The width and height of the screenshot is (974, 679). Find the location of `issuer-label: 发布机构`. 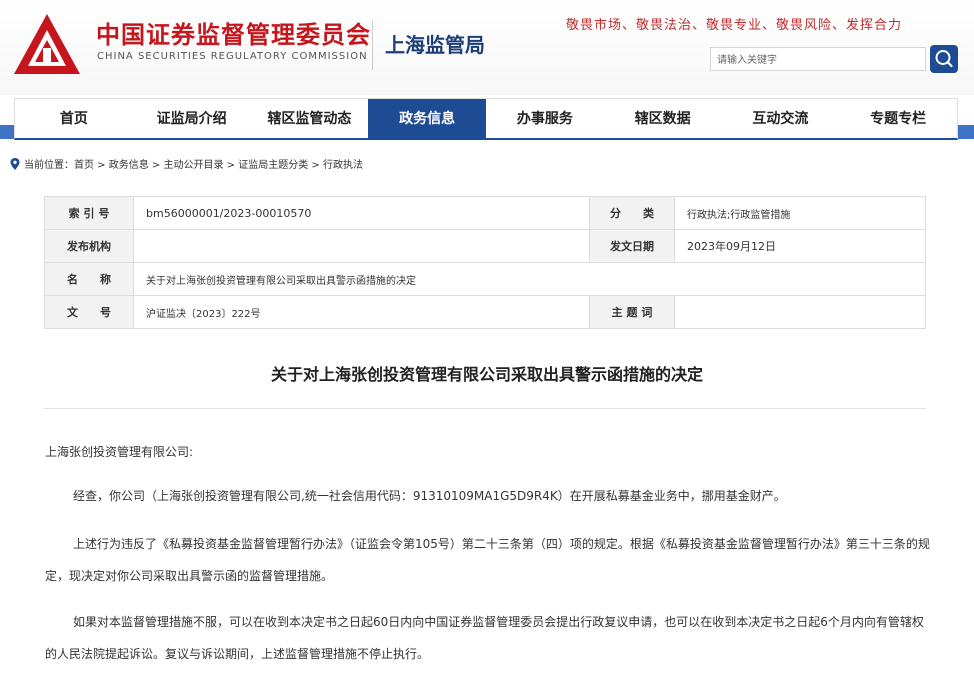

issuer-label: 发布机构 is located at coordinates (89, 246).